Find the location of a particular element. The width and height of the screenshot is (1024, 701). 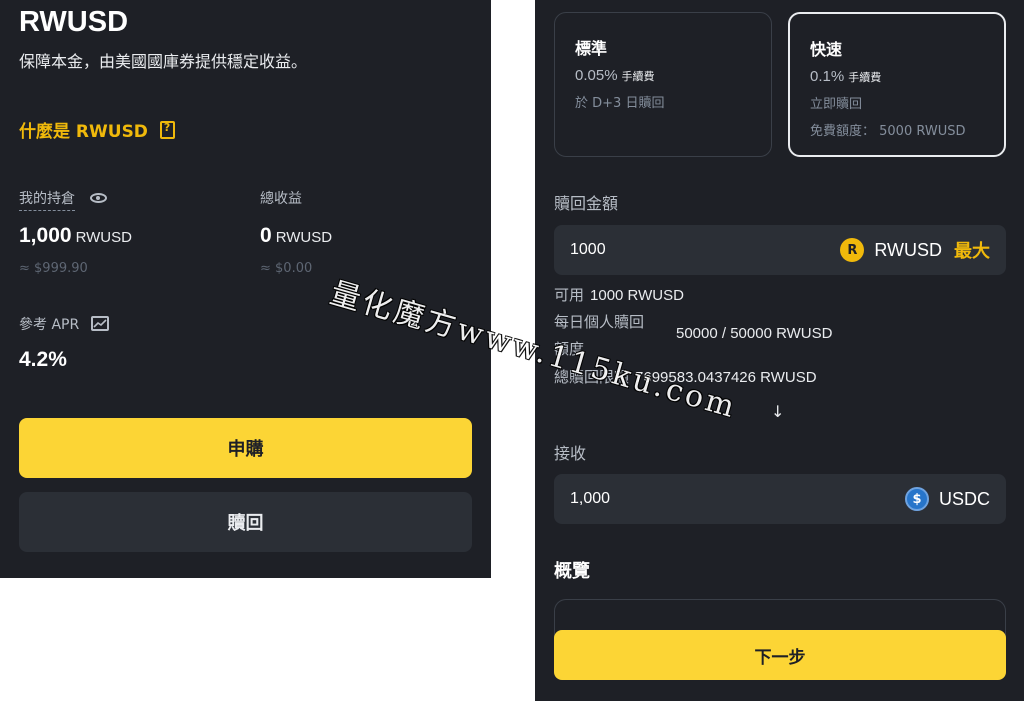

standard-redeem-option: 標準 0.05% 手續費 於 D+3 日贖回 is located at coordinates (663, 84).